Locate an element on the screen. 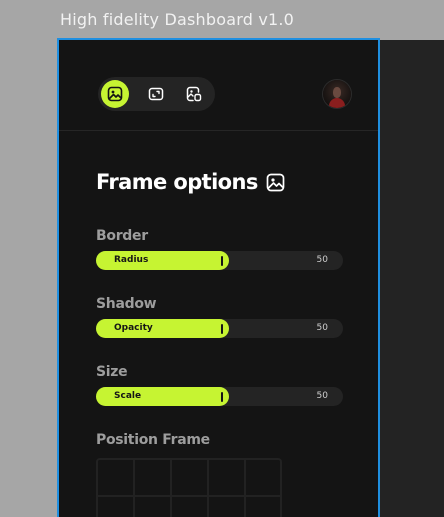 The width and height of the screenshot is (444, 517). size-label: Size is located at coordinates (112, 372).